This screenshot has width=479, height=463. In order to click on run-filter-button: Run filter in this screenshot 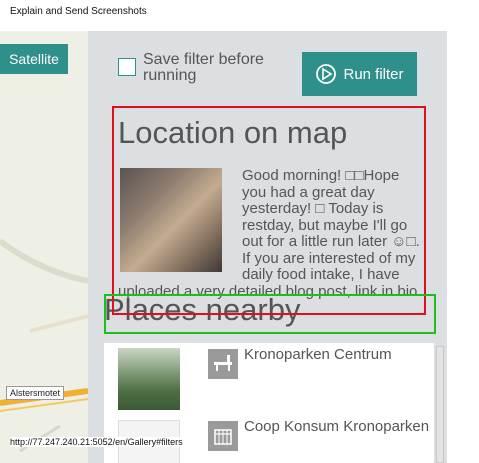, I will do `click(359, 74)`.